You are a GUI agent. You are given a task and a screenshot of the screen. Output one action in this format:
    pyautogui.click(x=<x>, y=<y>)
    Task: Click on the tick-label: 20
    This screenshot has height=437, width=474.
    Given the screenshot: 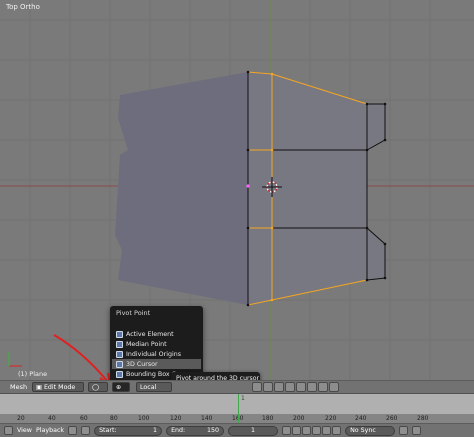 What is the action you would take?
    pyautogui.click(x=21, y=418)
    